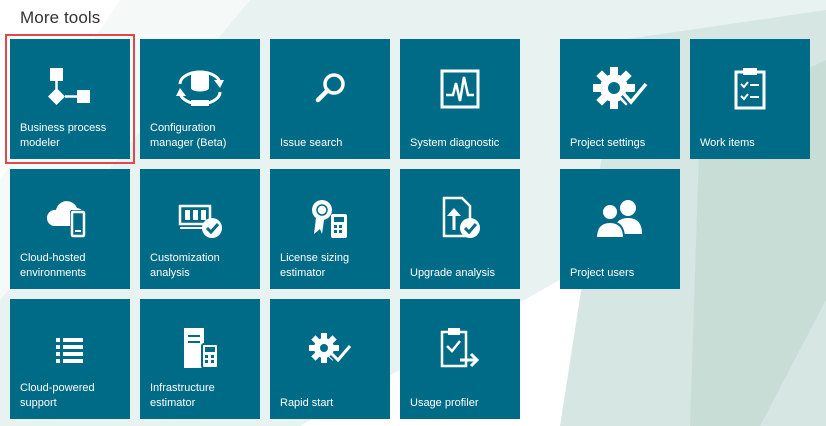 The height and width of the screenshot is (426, 826). I want to click on tile-rapid-start: Rapid start, so click(330, 359).